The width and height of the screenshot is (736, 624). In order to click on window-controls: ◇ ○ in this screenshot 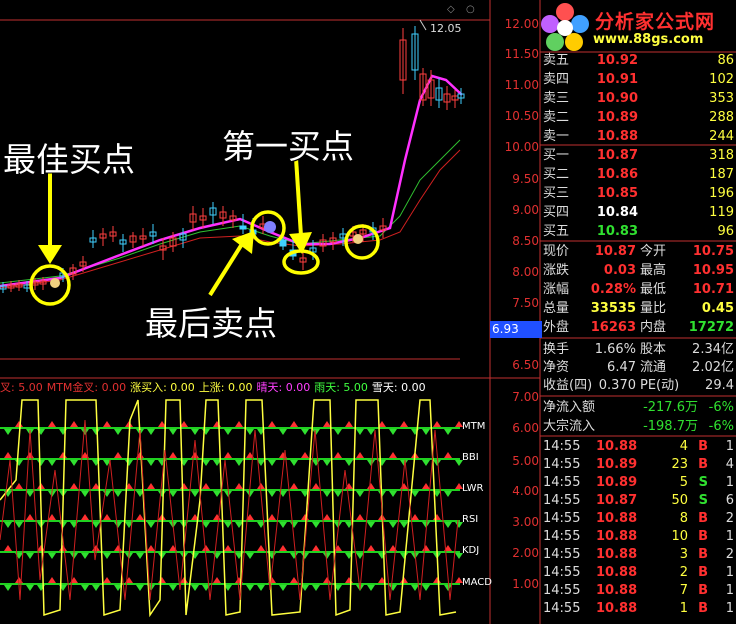, I will do `click(461, 9)`.